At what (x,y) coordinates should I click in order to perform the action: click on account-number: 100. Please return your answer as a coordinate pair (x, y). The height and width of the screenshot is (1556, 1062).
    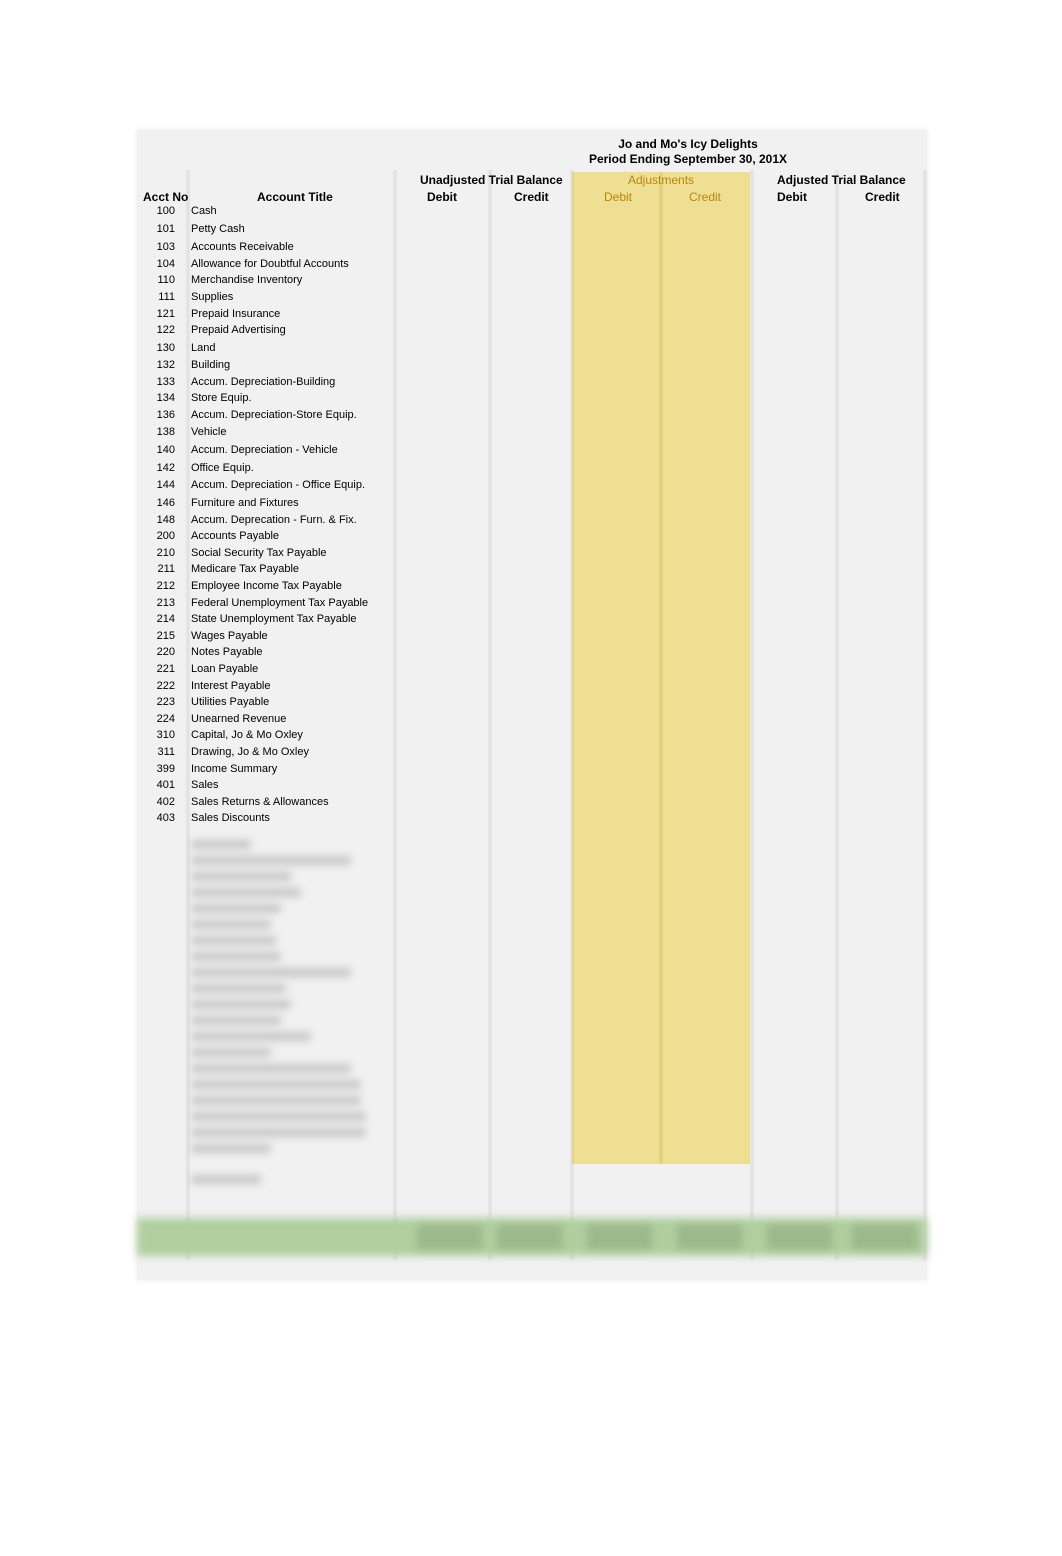
    Looking at the image, I should click on (165, 211).